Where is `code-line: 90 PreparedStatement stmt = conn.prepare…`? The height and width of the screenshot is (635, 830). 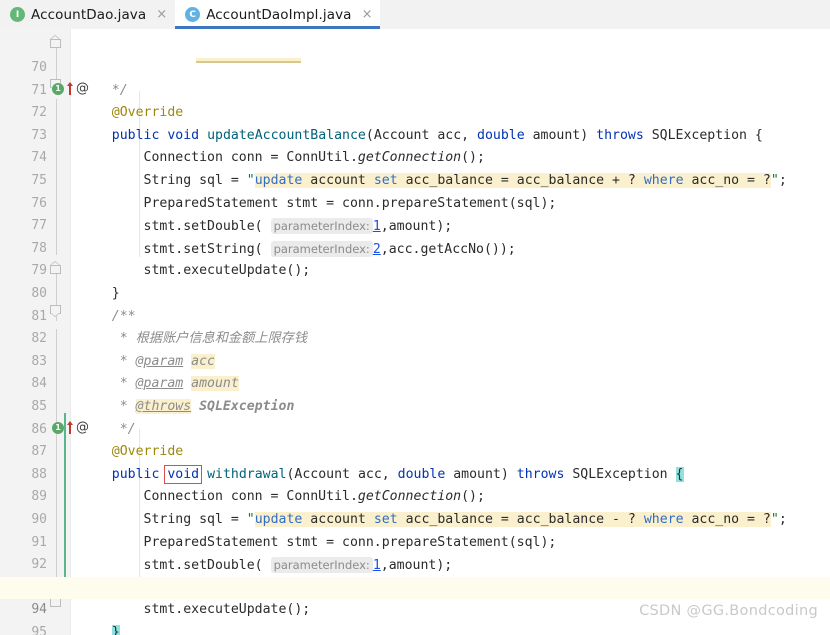
code-line: 90 PreparedStatement stmt = conn.prepare… is located at coordinates (415, 518).